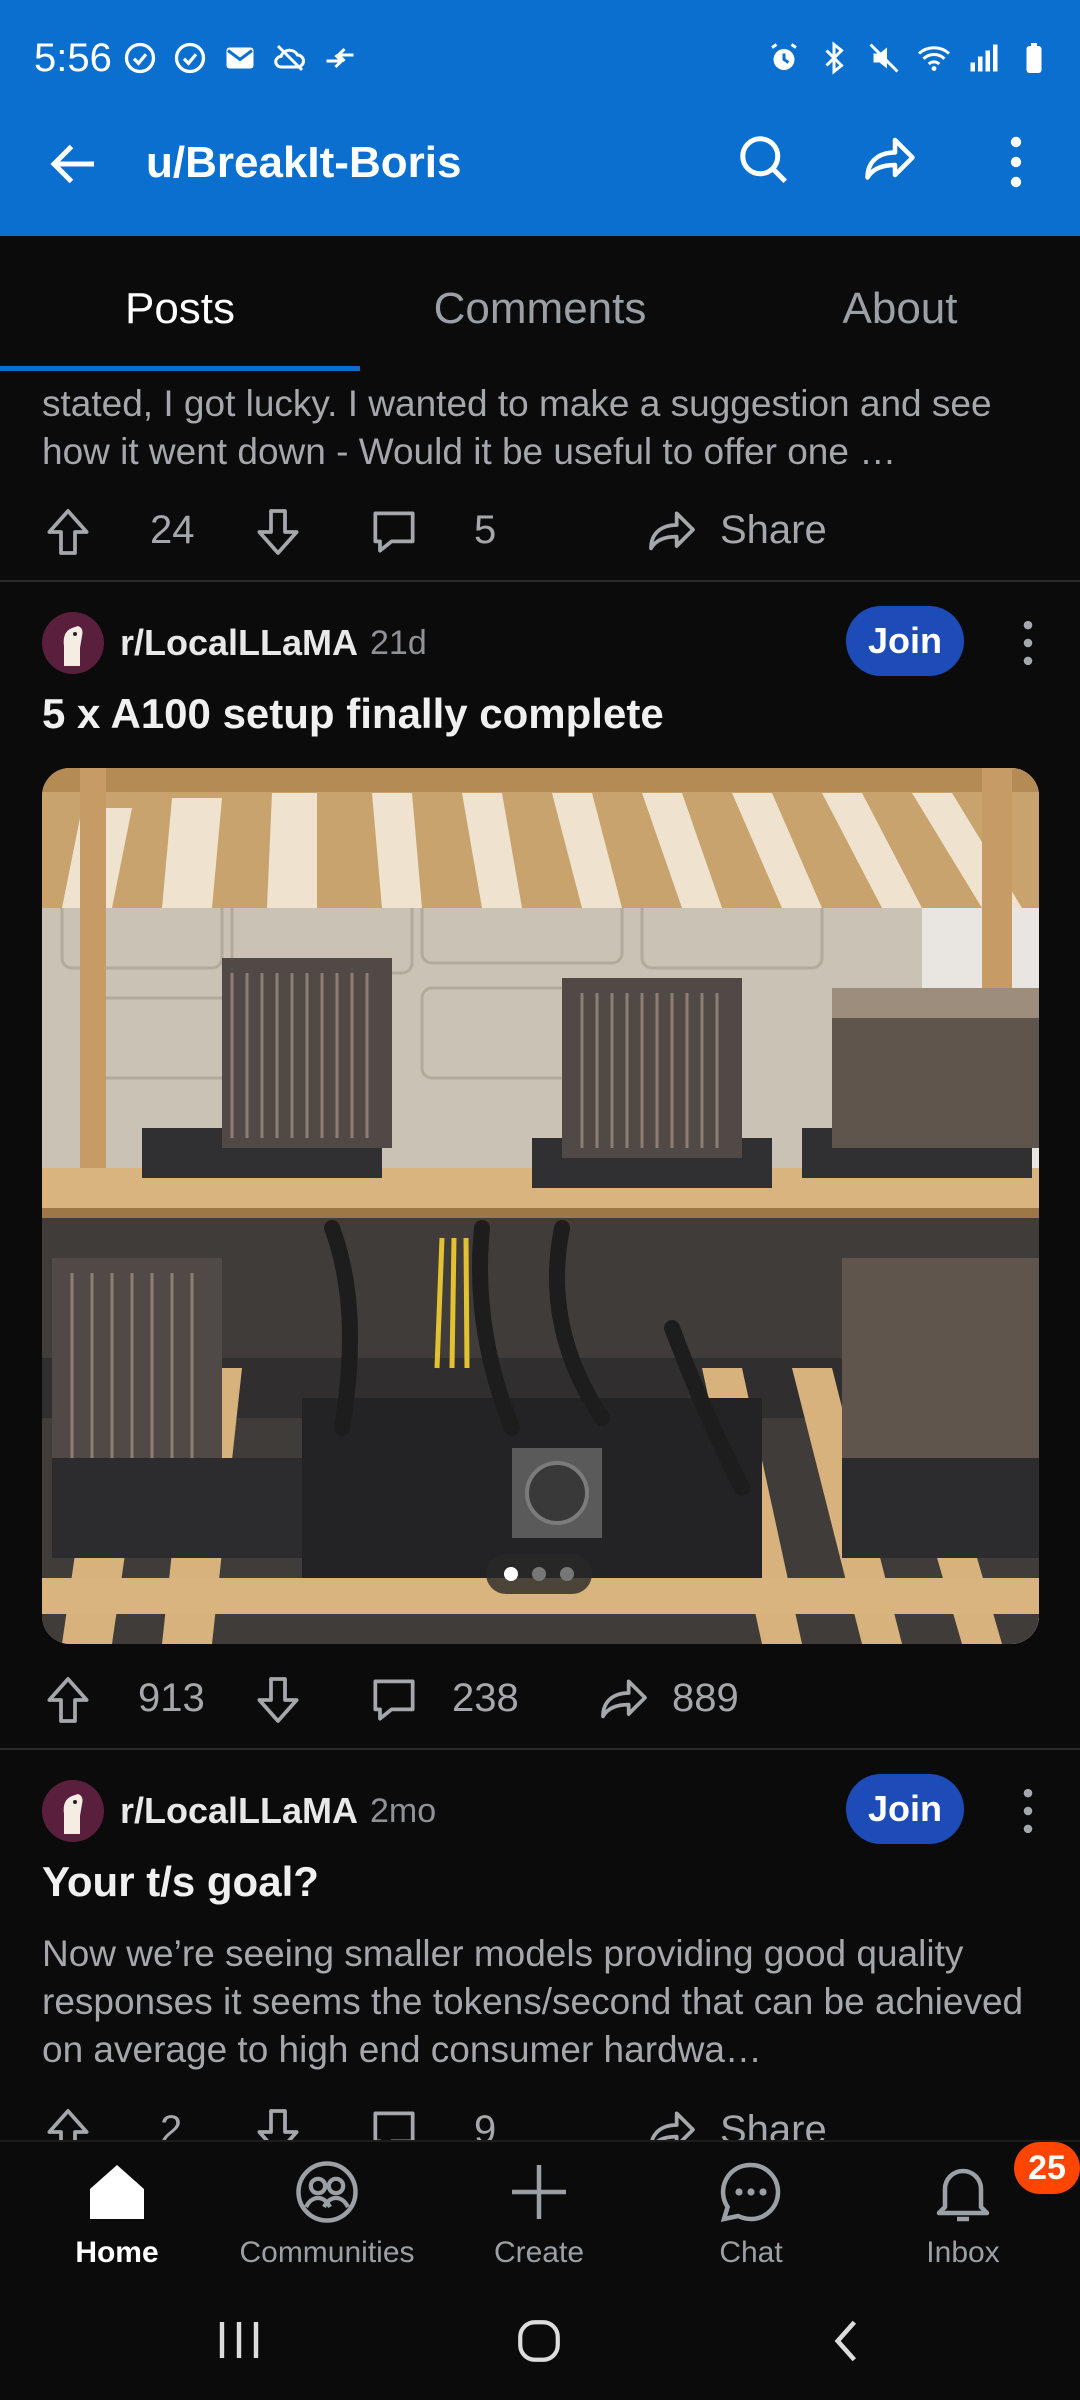 The image size is (1080, 2400). Describe the element at coordinates (353, 714) in the screenshot. I see `post-title: 5 x A100 setup finally complete` at that location.